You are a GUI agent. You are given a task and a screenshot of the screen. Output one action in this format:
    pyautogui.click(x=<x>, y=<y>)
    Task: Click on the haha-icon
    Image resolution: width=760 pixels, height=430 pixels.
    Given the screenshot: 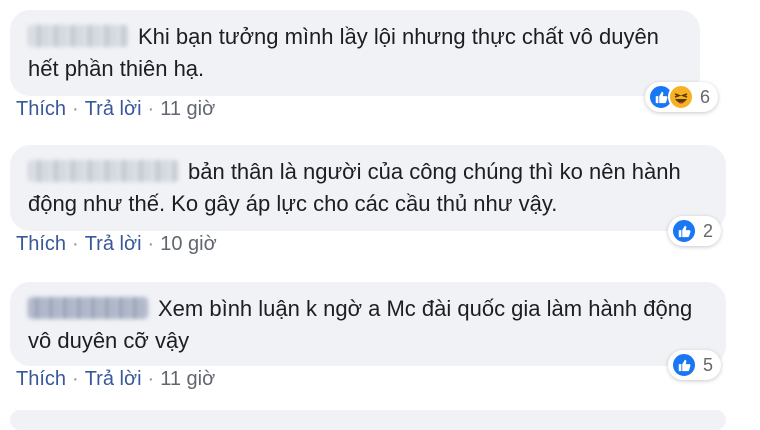 What is the action you would take?
    pyautogui.click(x=681, y=97)
    